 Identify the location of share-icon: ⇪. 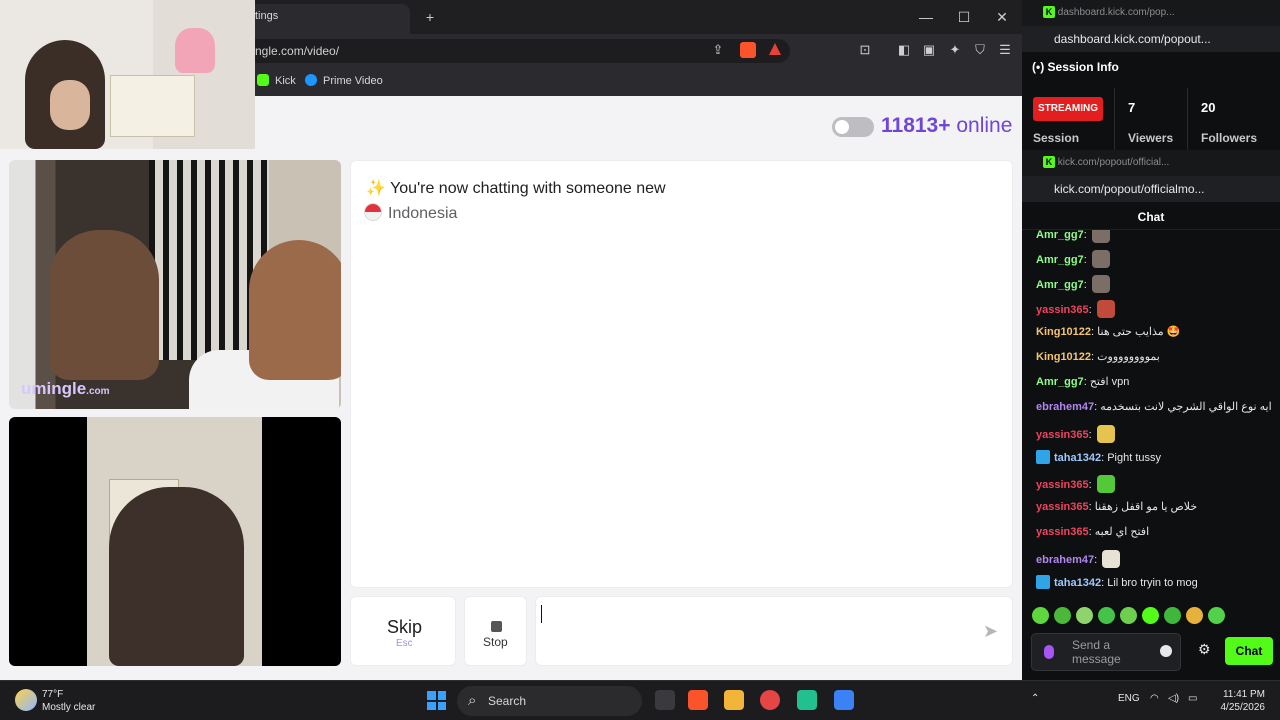
(718, 50).